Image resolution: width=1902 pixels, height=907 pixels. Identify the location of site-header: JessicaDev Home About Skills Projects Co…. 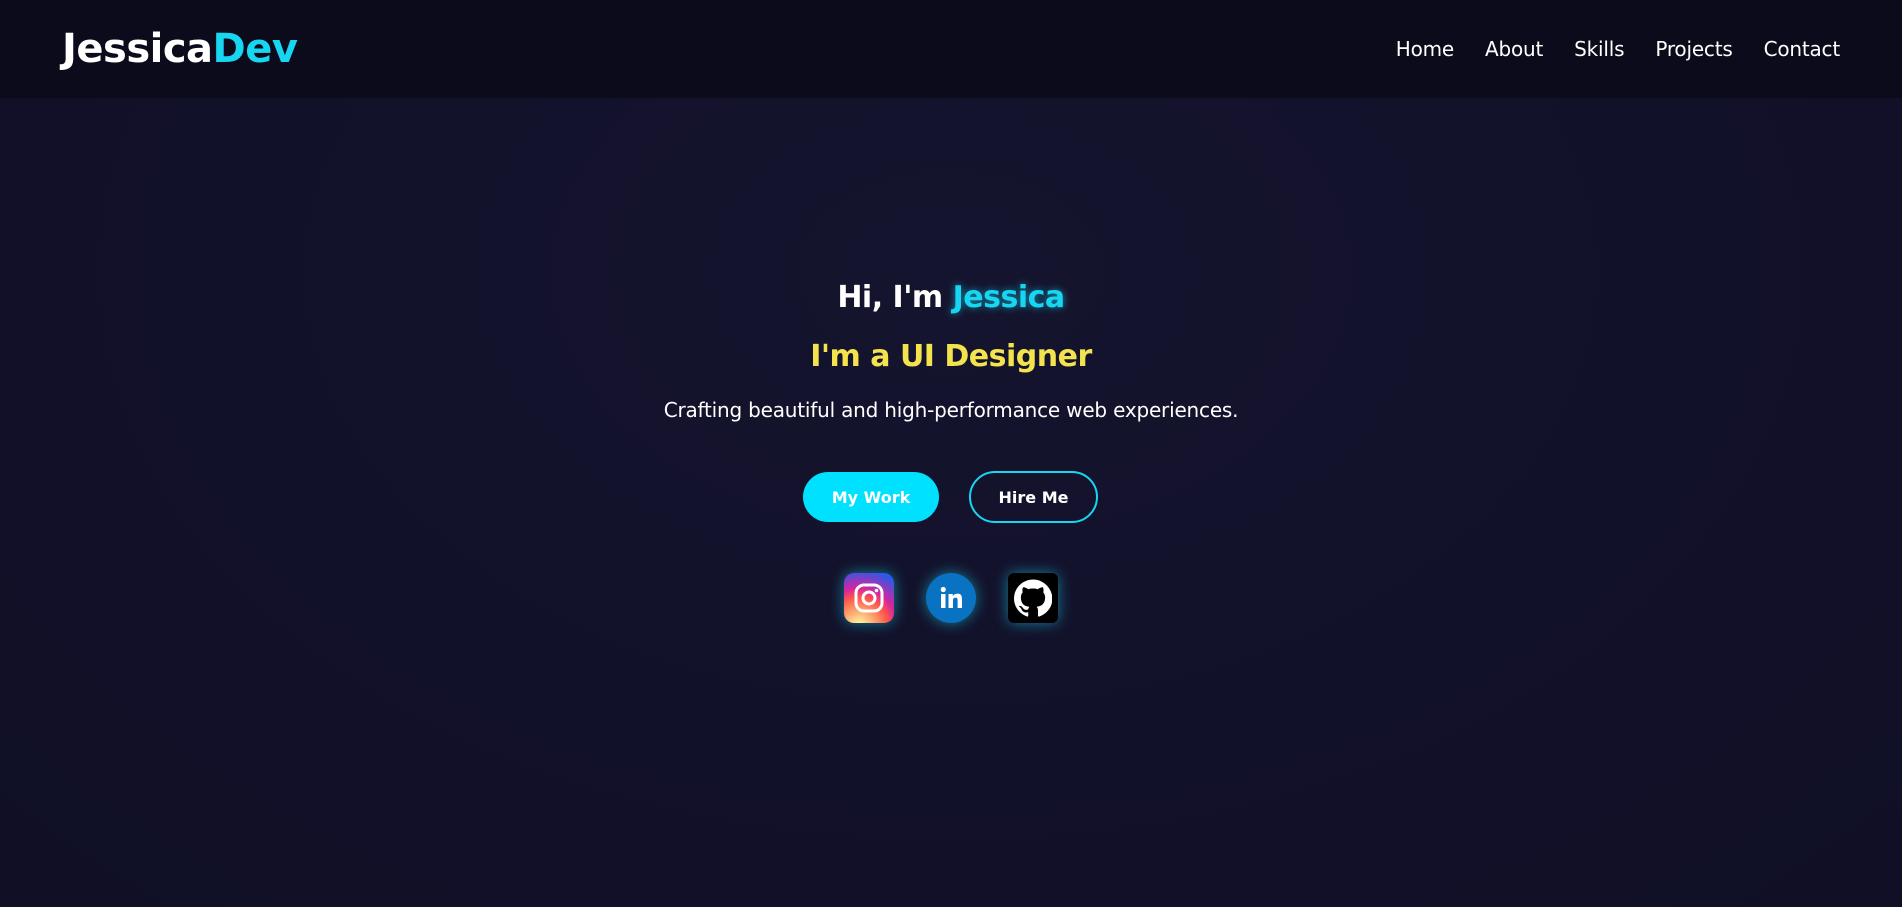
(951, 49).